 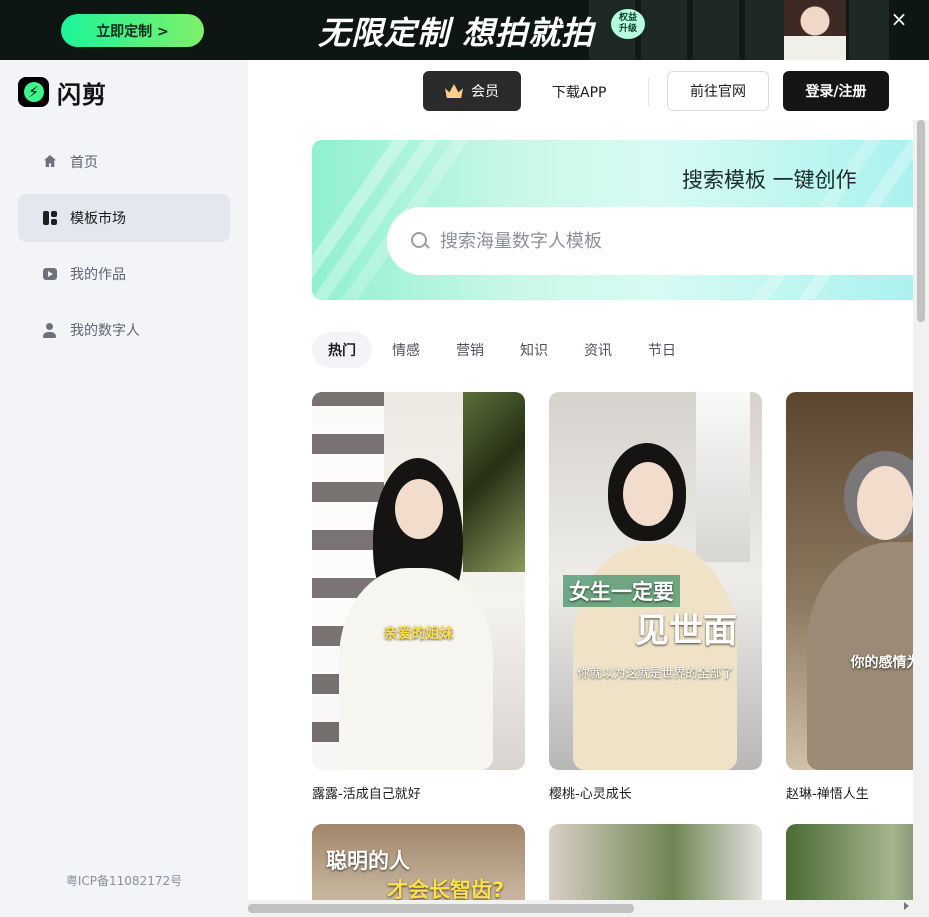 I want to click on hero-title: 搜索模板 一键创作, so click(x=769, y=180).